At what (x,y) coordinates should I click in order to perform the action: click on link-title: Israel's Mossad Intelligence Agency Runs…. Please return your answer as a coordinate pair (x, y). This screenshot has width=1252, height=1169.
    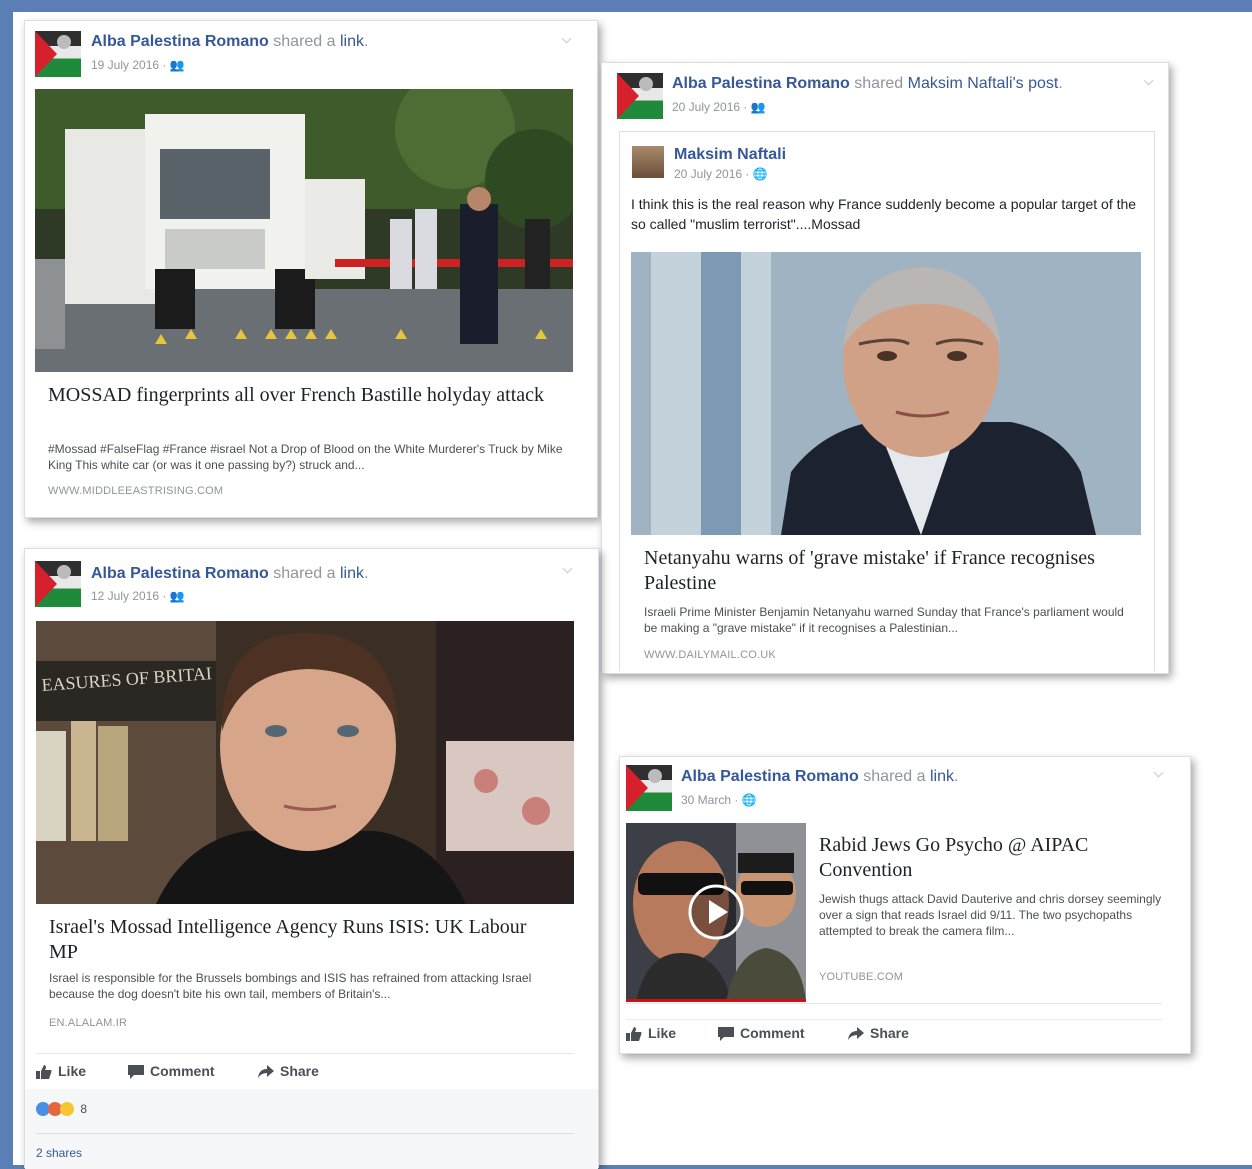
    Looking at the image, I should click on (299, 940).